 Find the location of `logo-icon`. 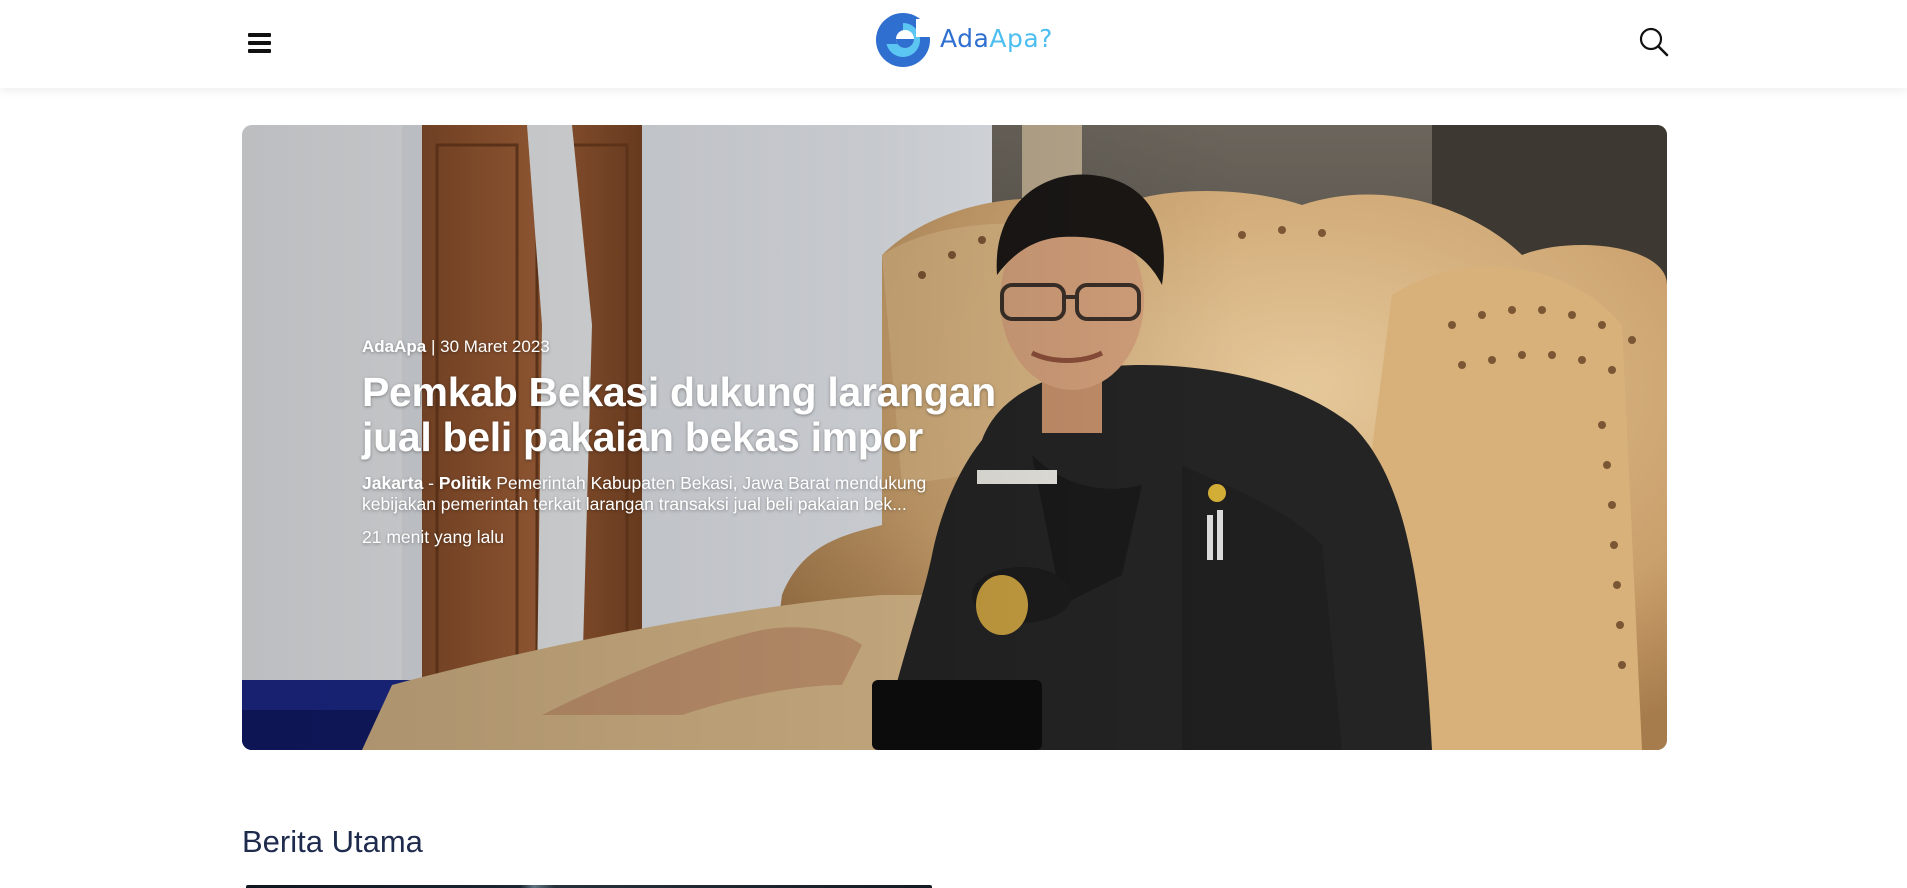

logo-icon is located at coordinates (904, 40).